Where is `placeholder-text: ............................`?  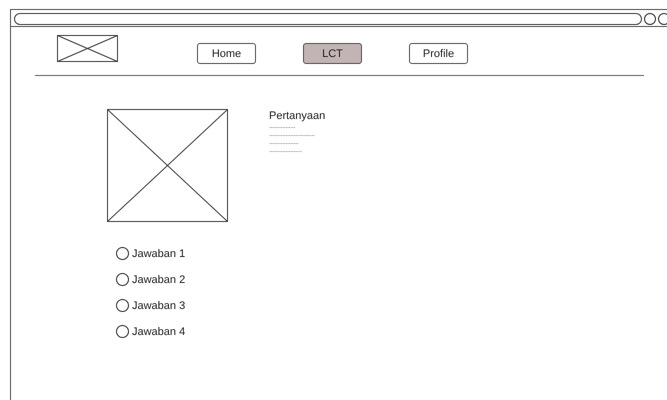 placeholder-text: ............................ is located at coordinates (292, 134).